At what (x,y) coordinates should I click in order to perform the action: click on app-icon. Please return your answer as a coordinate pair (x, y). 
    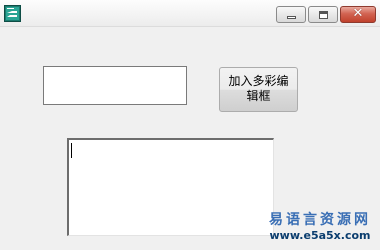
    Looking at the image, I should click on (12, 13).